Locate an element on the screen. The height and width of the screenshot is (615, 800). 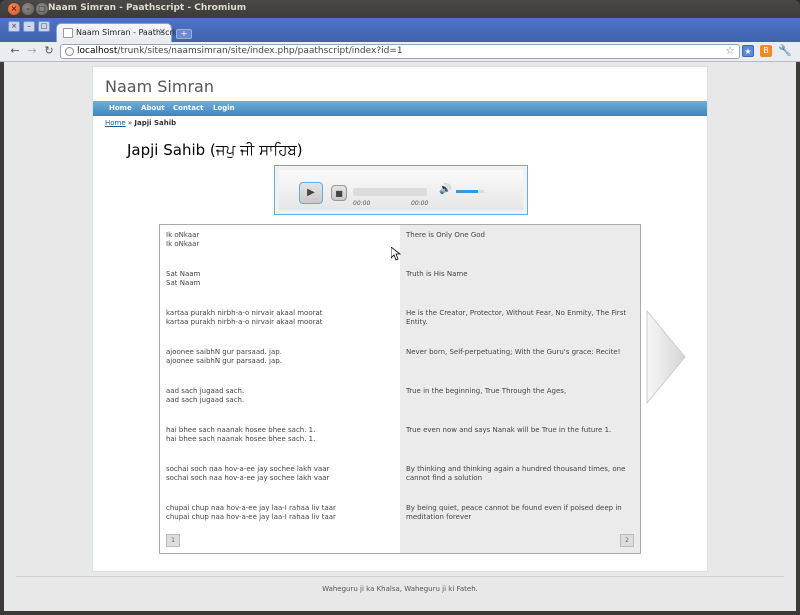
prev-page-button: 1 is located at coordinates (173, 540).